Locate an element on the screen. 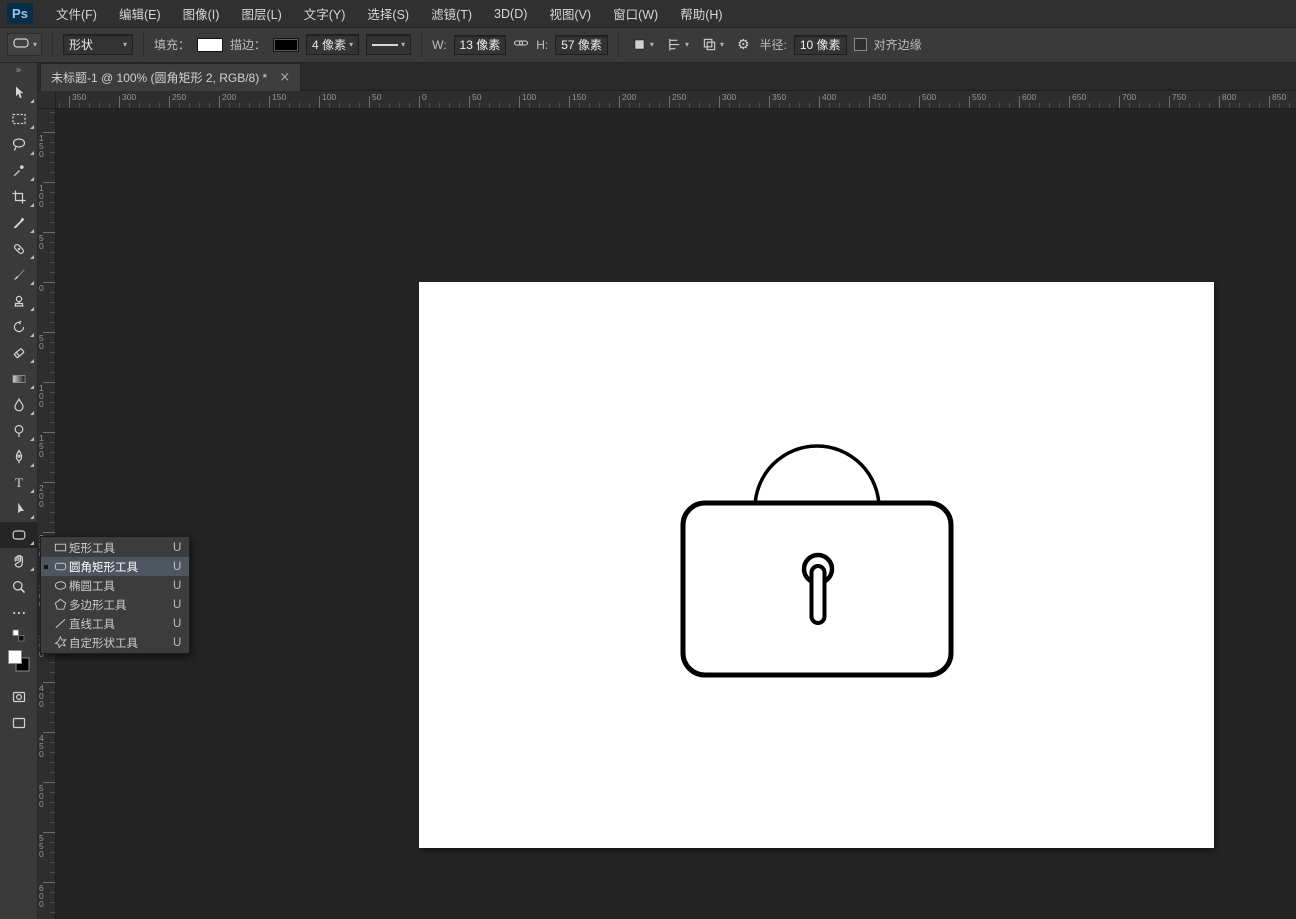  menu-filter: 滤镜(T) is located at coordinates (451, 13).